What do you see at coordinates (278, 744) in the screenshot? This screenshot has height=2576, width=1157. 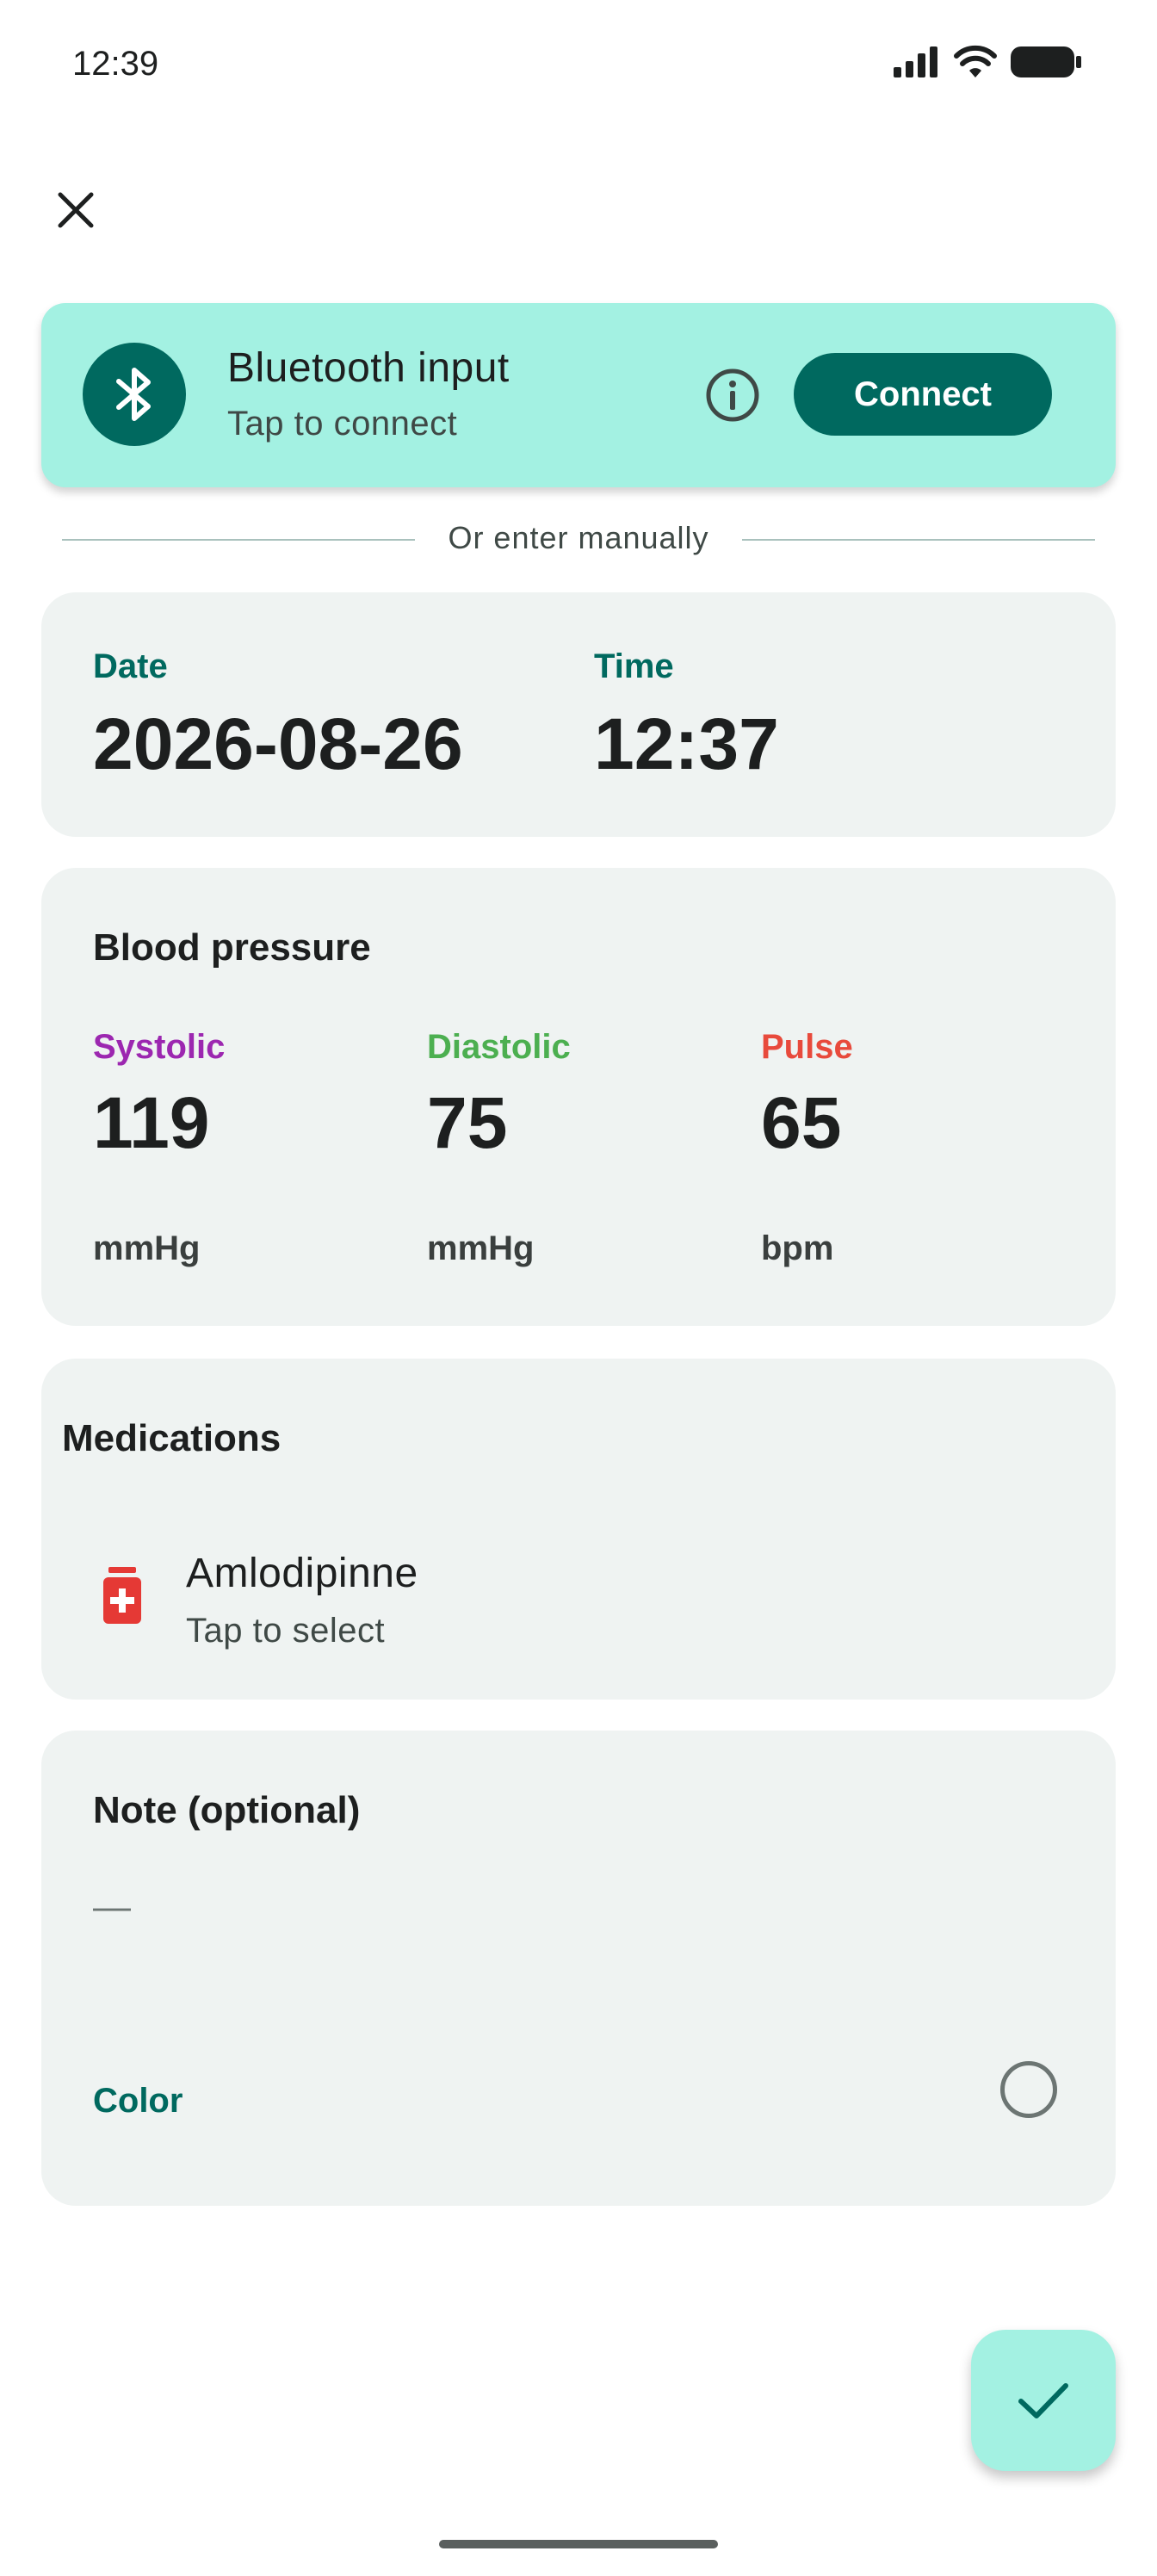 I see `date-value: 2026-08-26` at bounding box center [278, 744].